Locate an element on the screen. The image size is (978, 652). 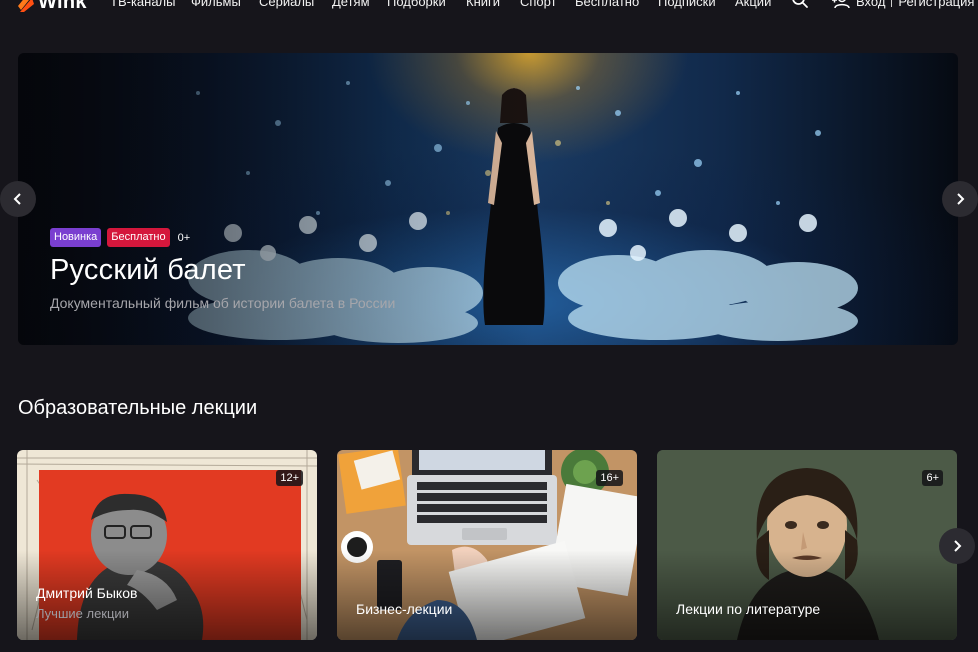
nav-item-sport: Спорт is located at coordinates (538, 4).